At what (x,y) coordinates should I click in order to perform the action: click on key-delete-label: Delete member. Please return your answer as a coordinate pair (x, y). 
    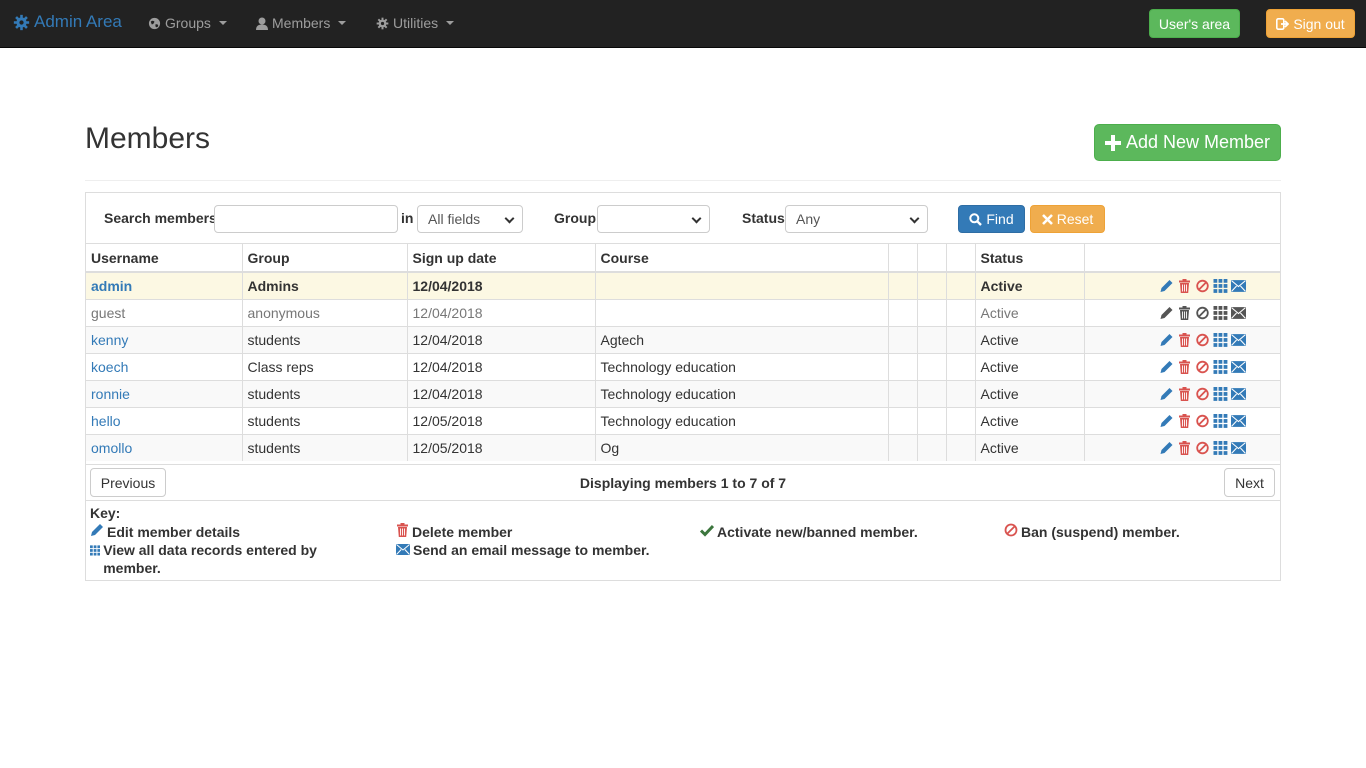
    Looking at the image, I should click on (462, 532).